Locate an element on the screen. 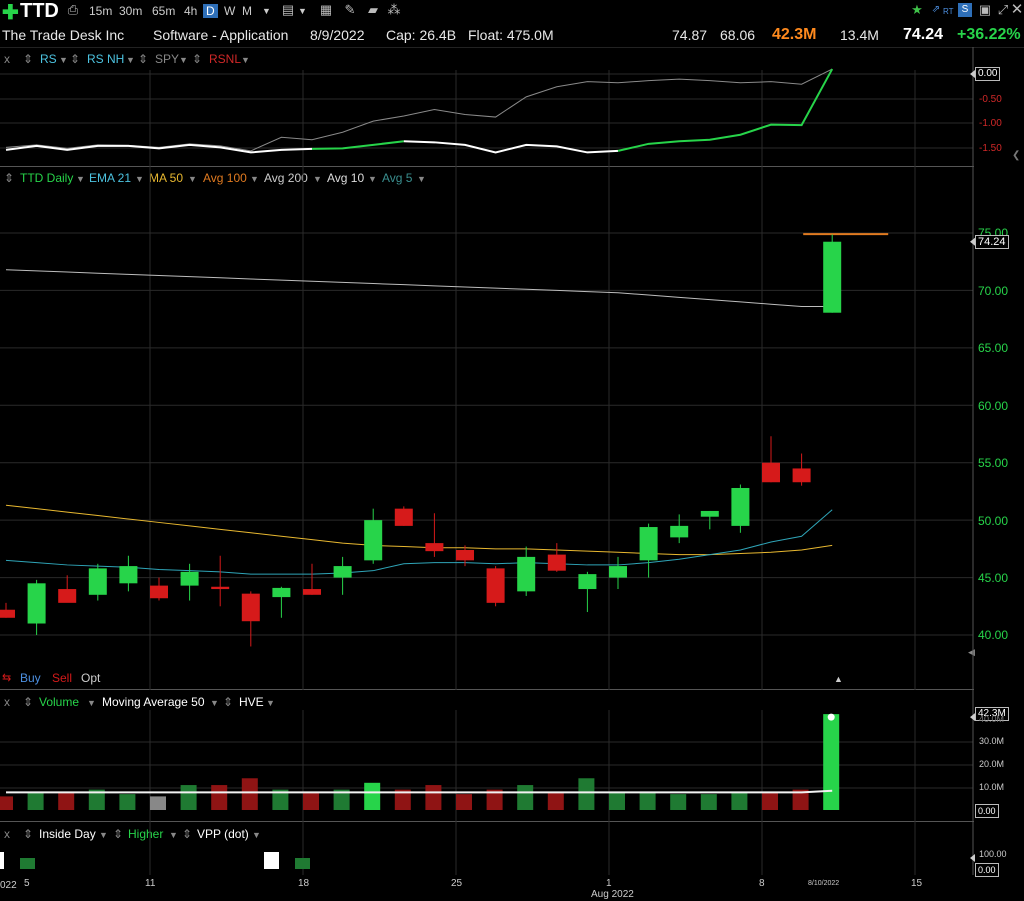 The height and width of the screenshot is (901, 1024). hve-dot is located at coordinates (831, 717).